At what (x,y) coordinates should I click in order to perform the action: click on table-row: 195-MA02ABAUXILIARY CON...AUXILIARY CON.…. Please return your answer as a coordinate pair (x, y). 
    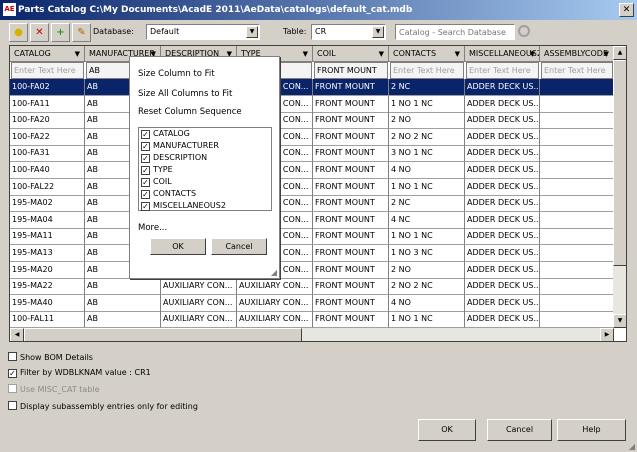
    Looking at the image, I should click on (312, 204).